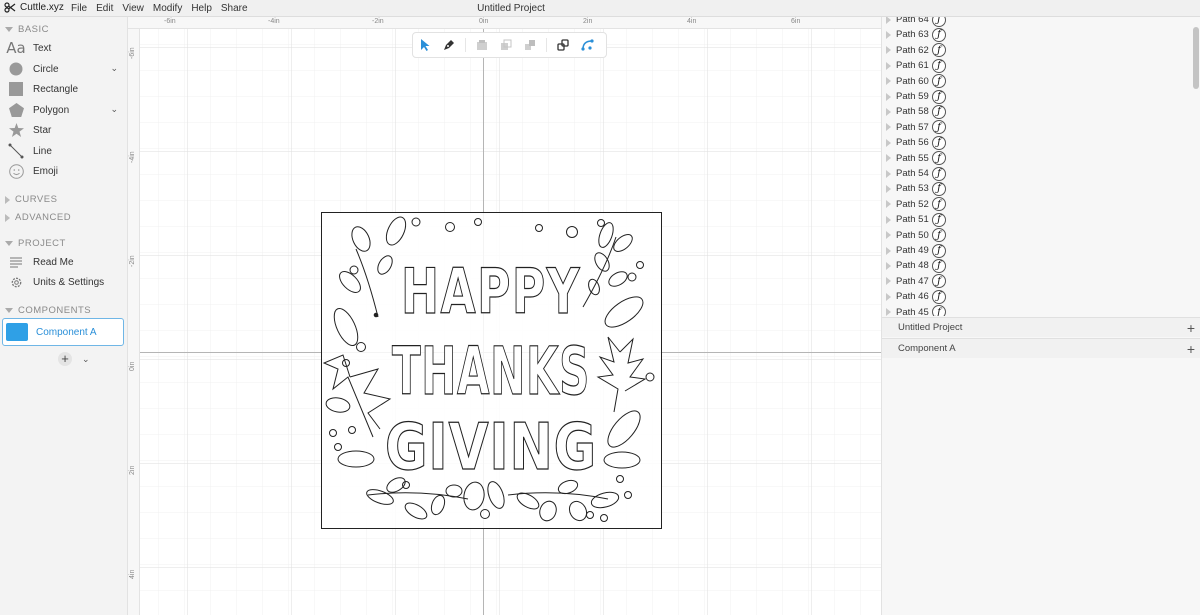 This screenshot has width=1200, height=615. I want to click on path-row: Path 61 ƒ, so click(916, 65).